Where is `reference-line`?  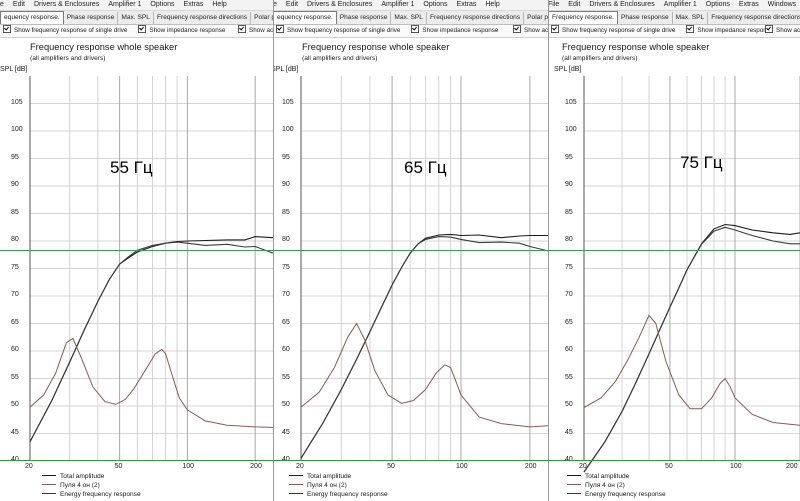 reference-line is located at coordinates (400, 250).